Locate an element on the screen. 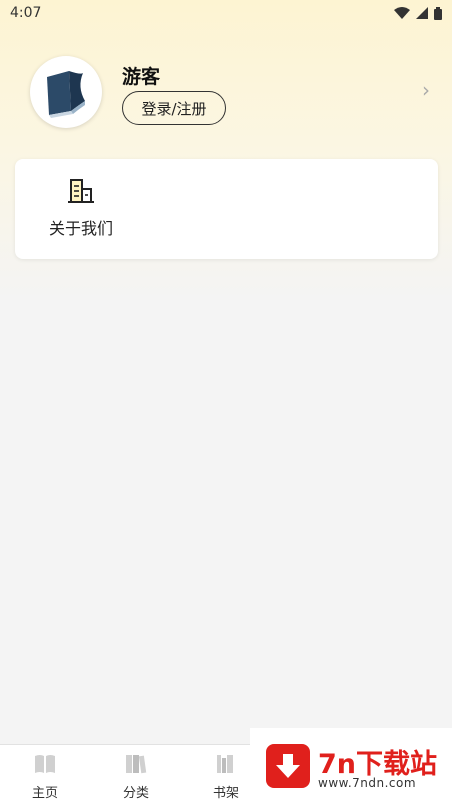 The height and width of the screenshot is (805, 452). tab-bookshelf-label: 书架 is located at coordinates (225, 793).